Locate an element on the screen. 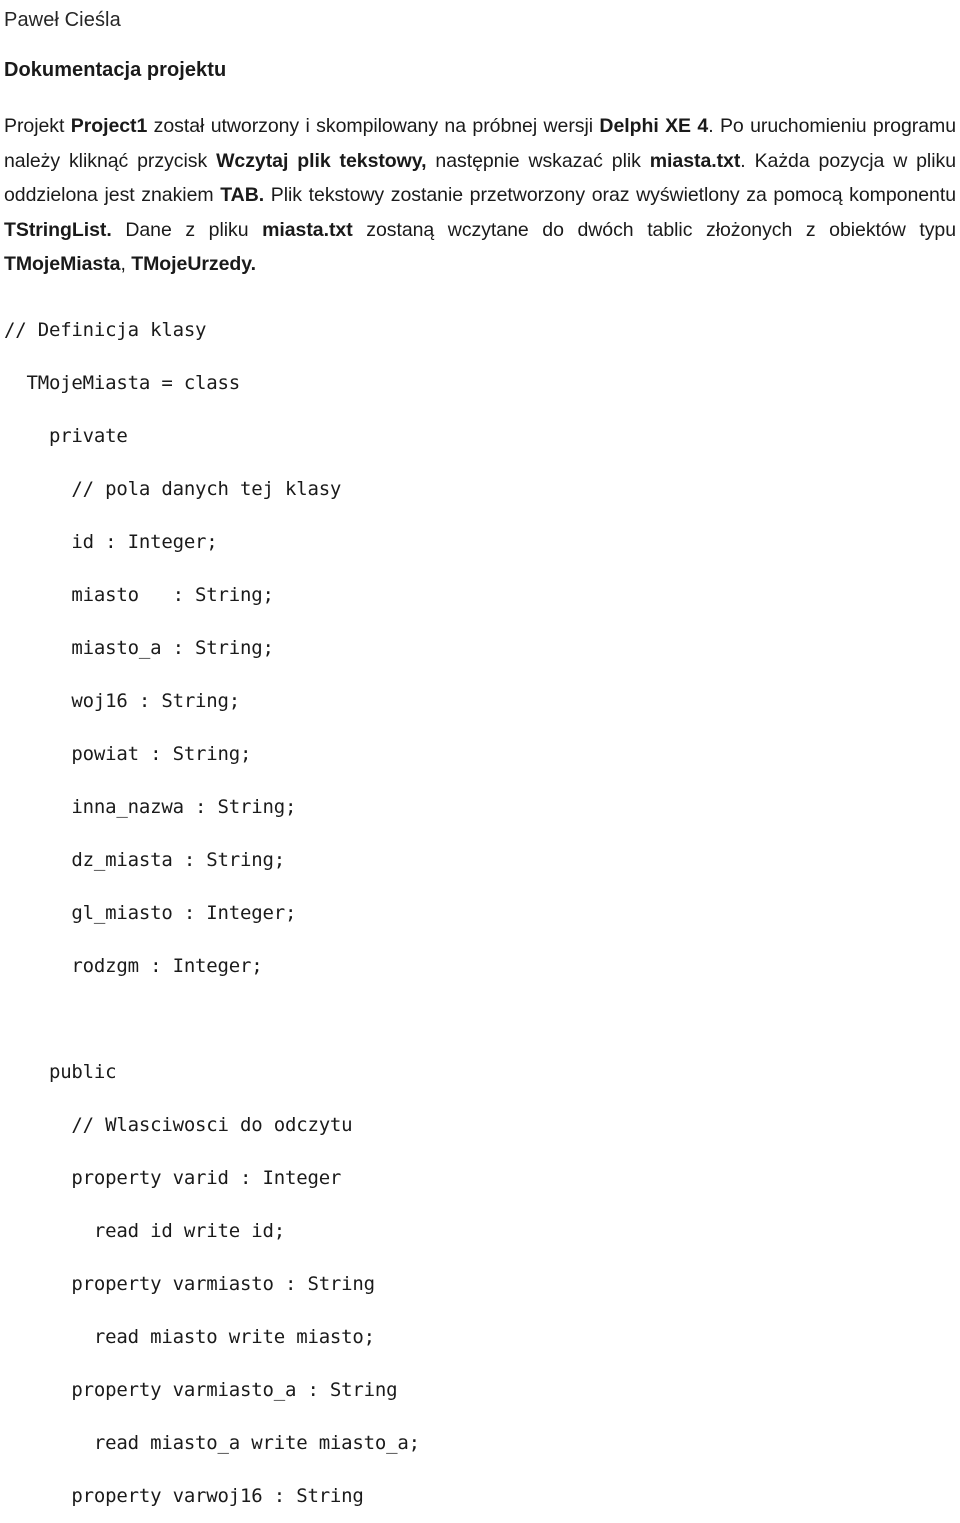 The width and height of the screenshot is (960, 1523). code-line: property varmiasto_a : String is located at coordinates (201, 1389).